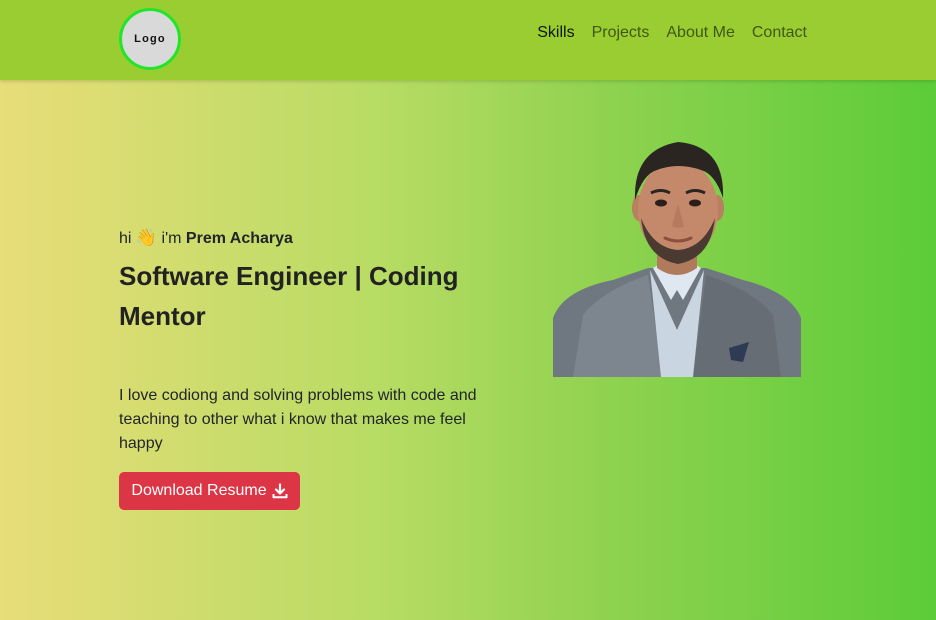 The image size is (936, 620). Describe the element at coordinates (621, 33) in the screenshot. I see `nav-link-projects: Projects` at that location.